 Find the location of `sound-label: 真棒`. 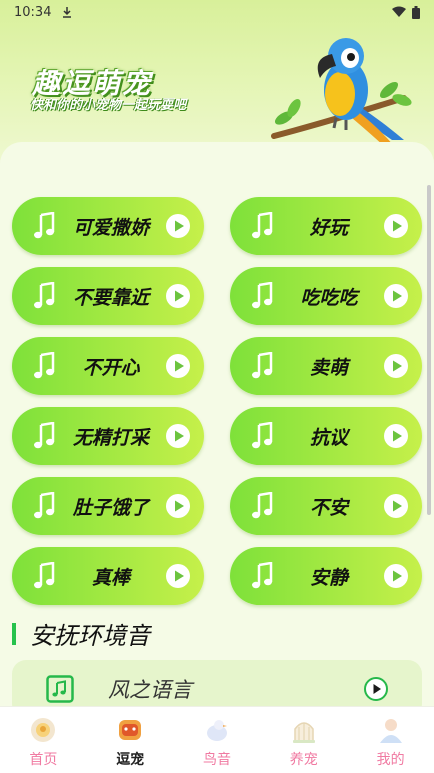

sound-label: 真棒 is located at coordinates (110, 577).